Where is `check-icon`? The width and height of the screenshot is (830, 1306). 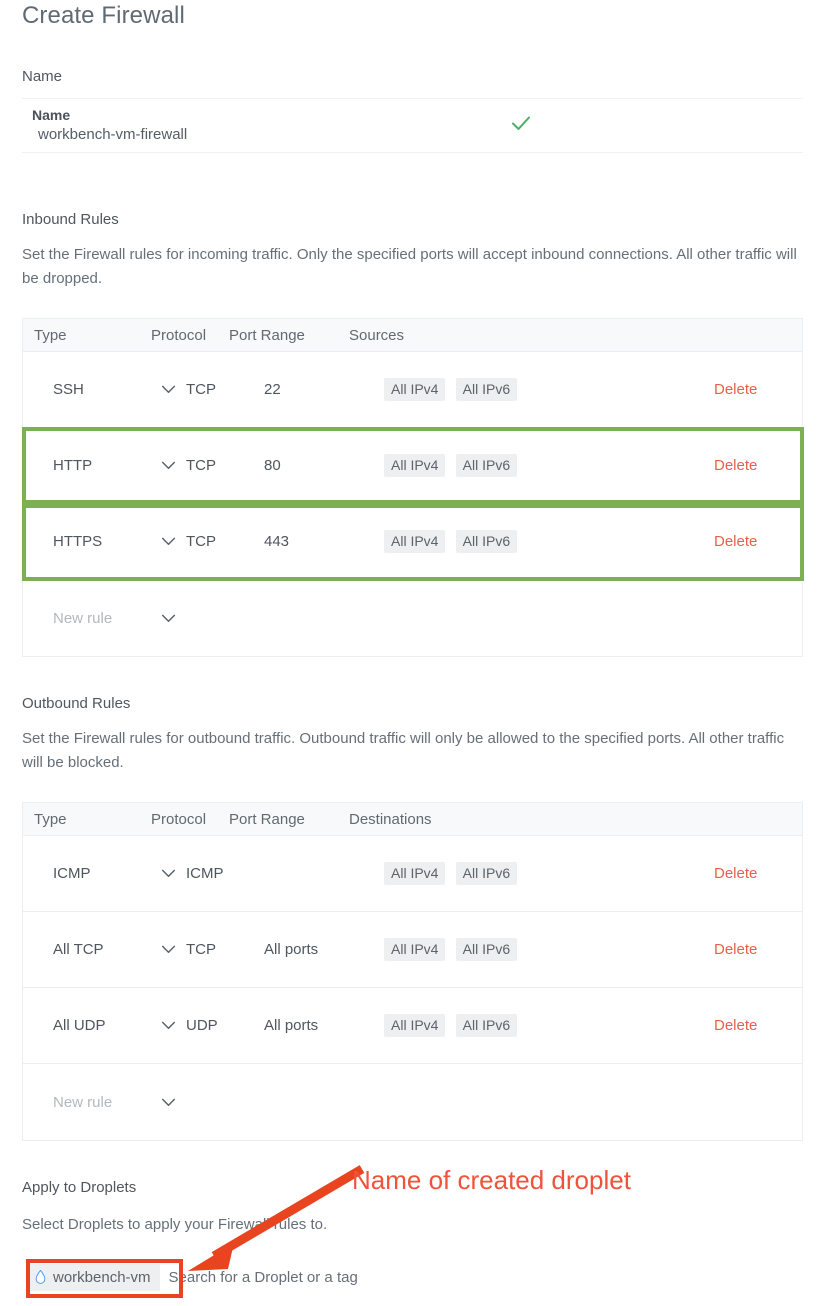 check-icon is located at coordinates (521, 123).